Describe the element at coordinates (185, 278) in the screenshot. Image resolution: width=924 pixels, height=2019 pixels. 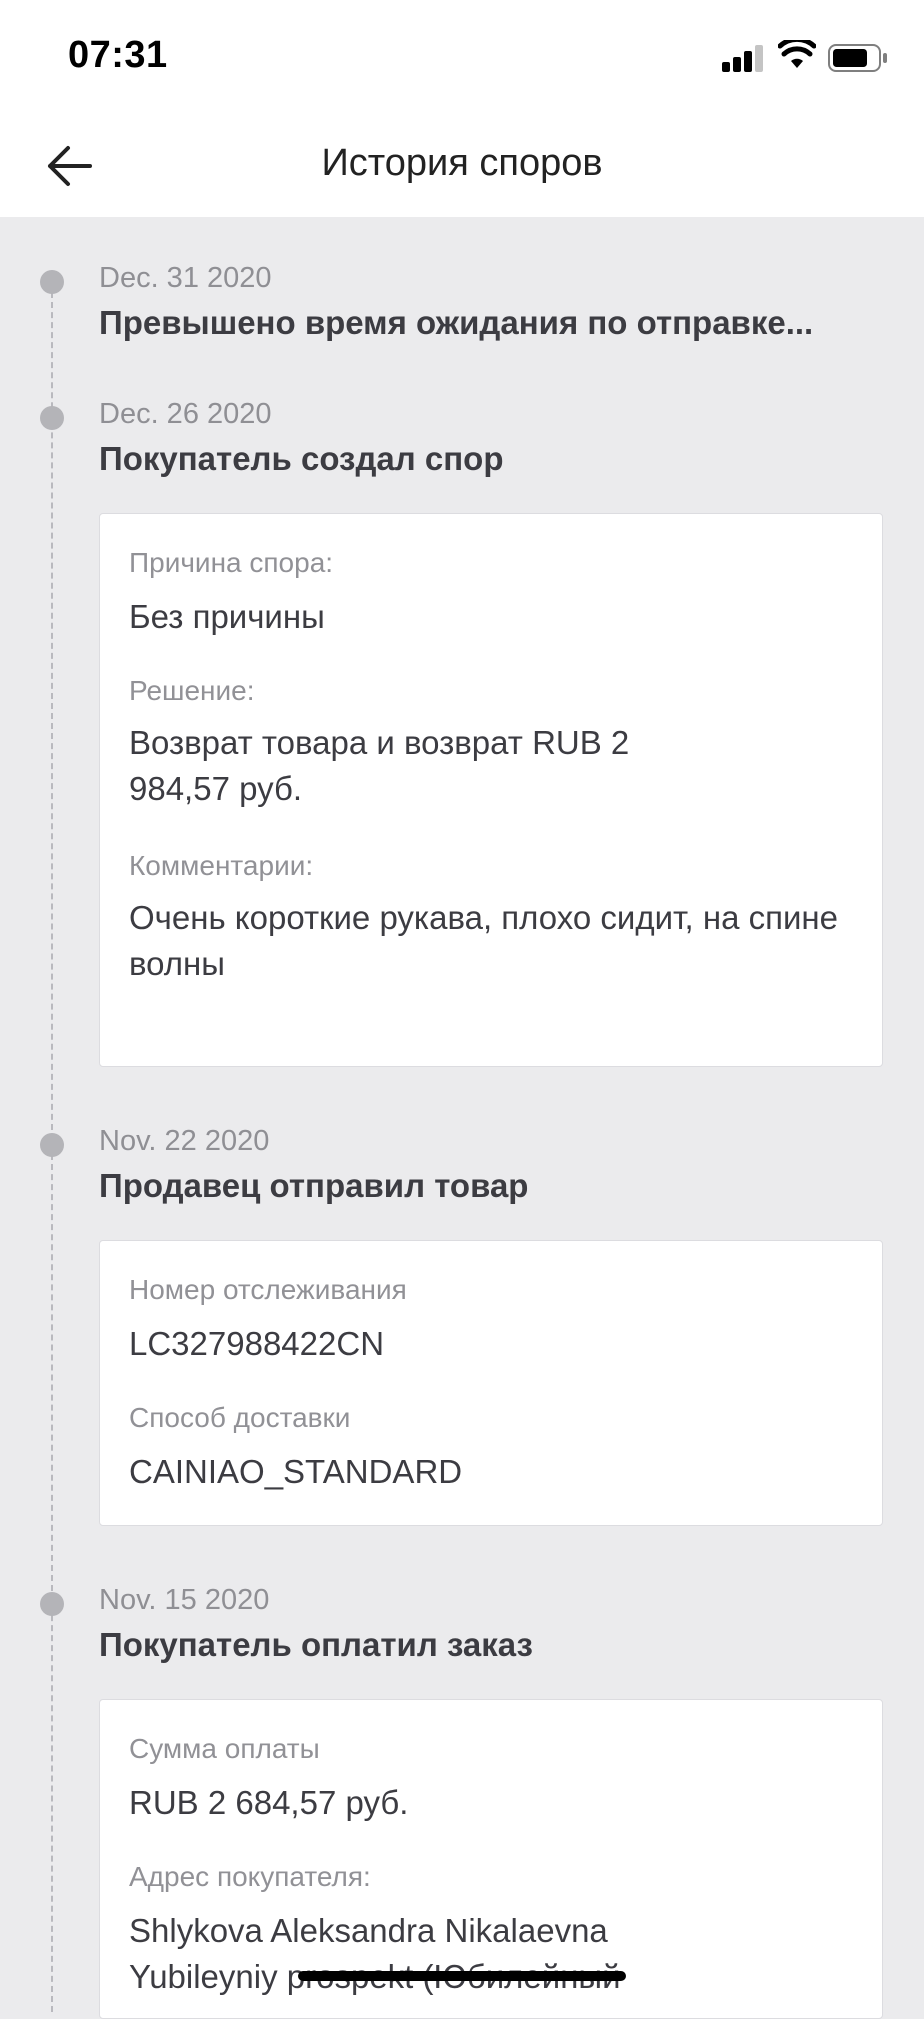
I see `event-date: Dec. 31 2020` at that location.